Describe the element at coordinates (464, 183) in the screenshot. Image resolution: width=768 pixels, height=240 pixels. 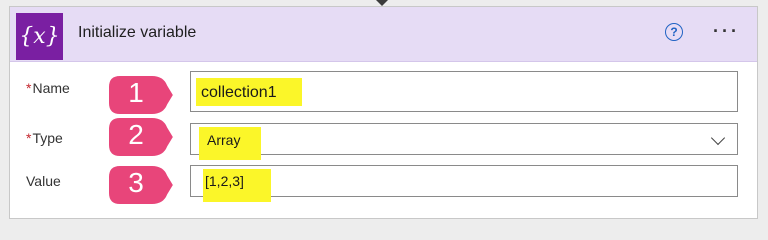
I see `value-input: [1,2,3]` at that location.